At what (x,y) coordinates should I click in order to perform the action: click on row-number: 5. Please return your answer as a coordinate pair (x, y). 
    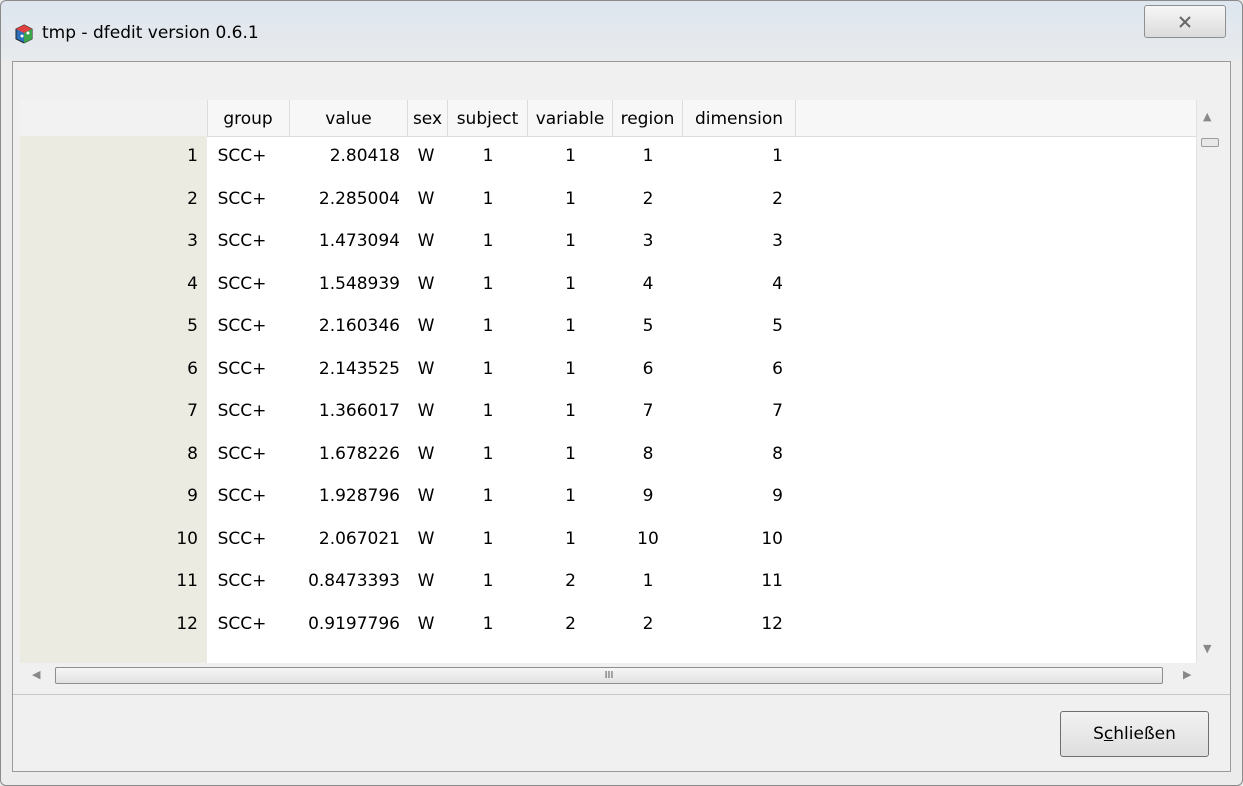
    Looking at the image, I should click on (109, 326).